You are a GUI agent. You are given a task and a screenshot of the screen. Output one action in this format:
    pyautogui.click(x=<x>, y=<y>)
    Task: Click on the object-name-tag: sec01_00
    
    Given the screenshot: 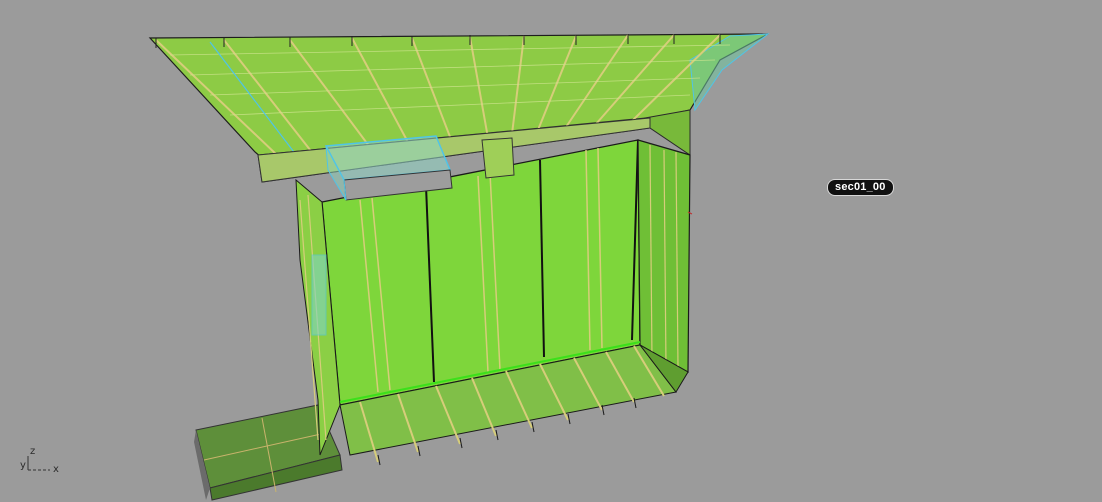 What is the action you would take?
    pyautogui.click(x=860, y=187)
    